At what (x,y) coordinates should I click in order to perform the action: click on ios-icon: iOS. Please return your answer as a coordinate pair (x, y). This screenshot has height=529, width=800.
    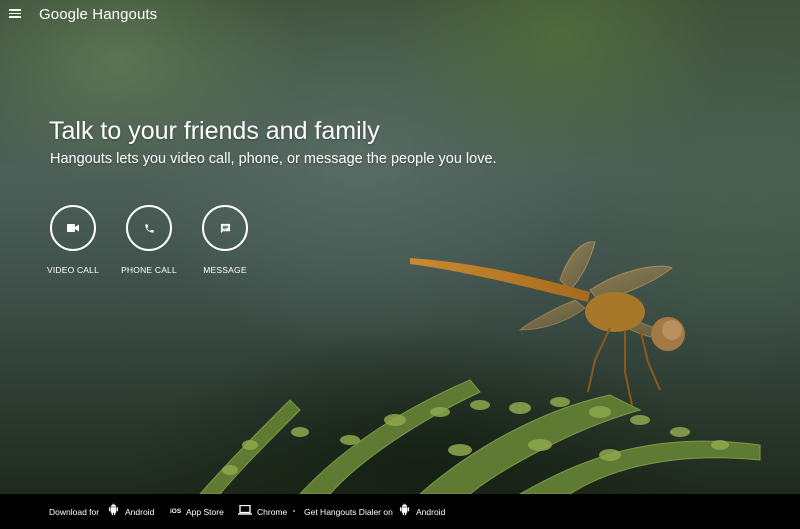
    Looking at the image, I should click on (176, 511).